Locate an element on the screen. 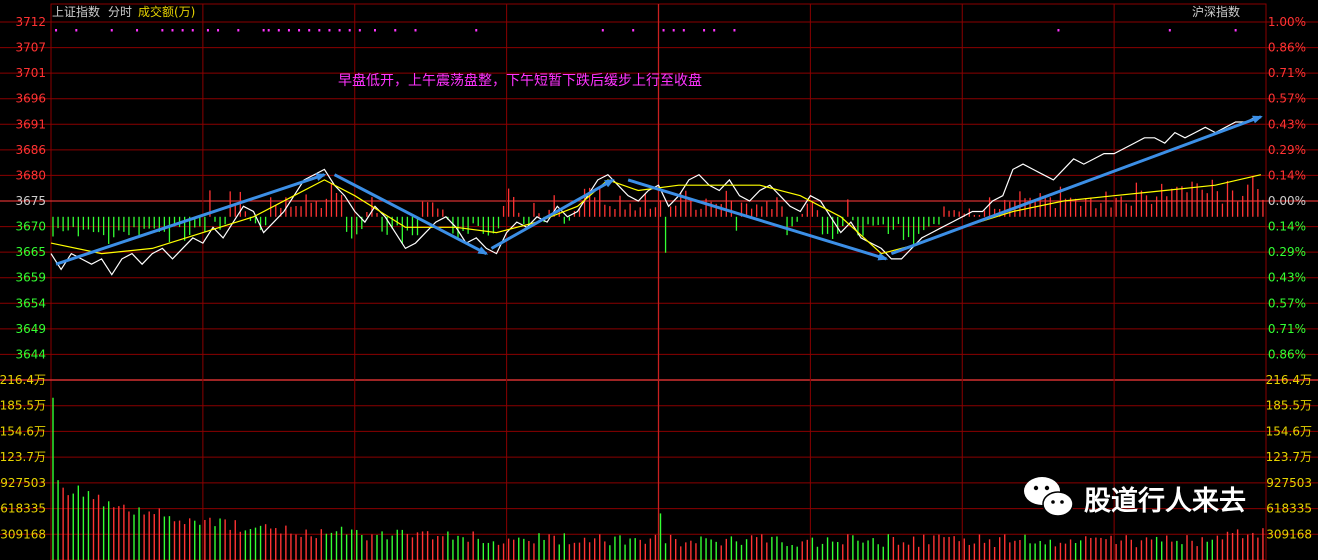 The width and height of the screenshot is (1318, 560). volume-tick-label: 154.6万 is located at coordinates (23, 431).